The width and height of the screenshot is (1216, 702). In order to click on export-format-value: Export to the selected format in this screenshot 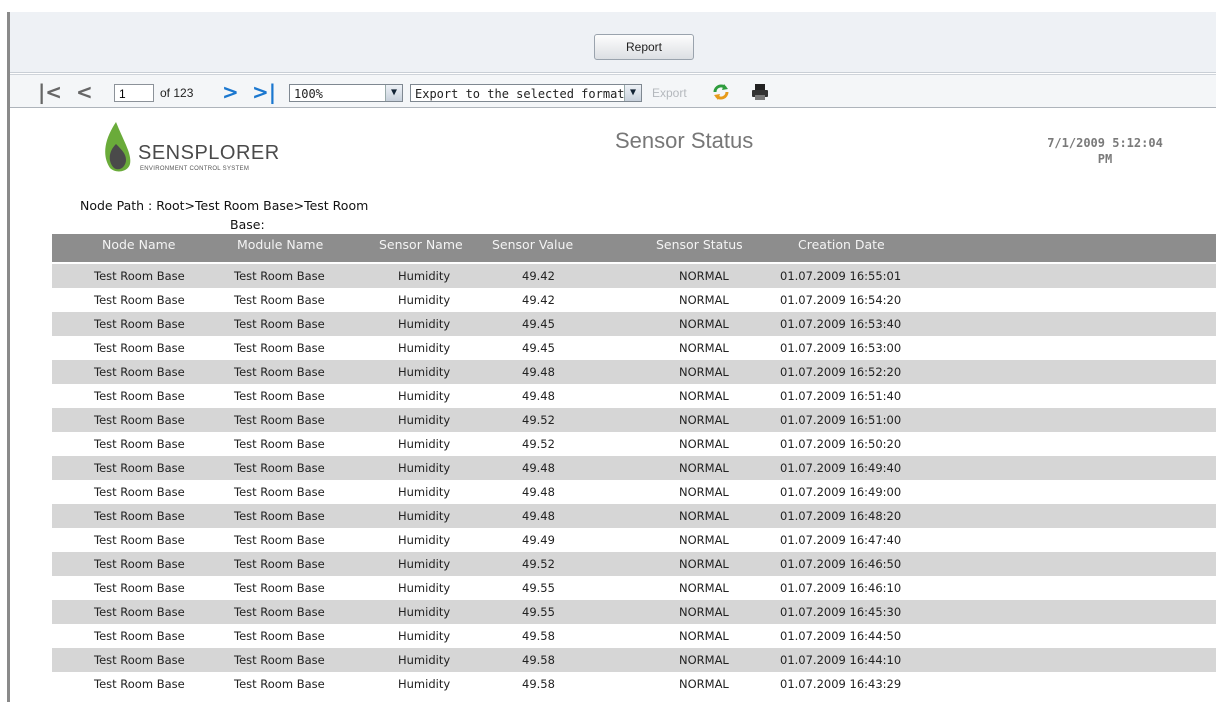, I will do `click(520, 94)`.